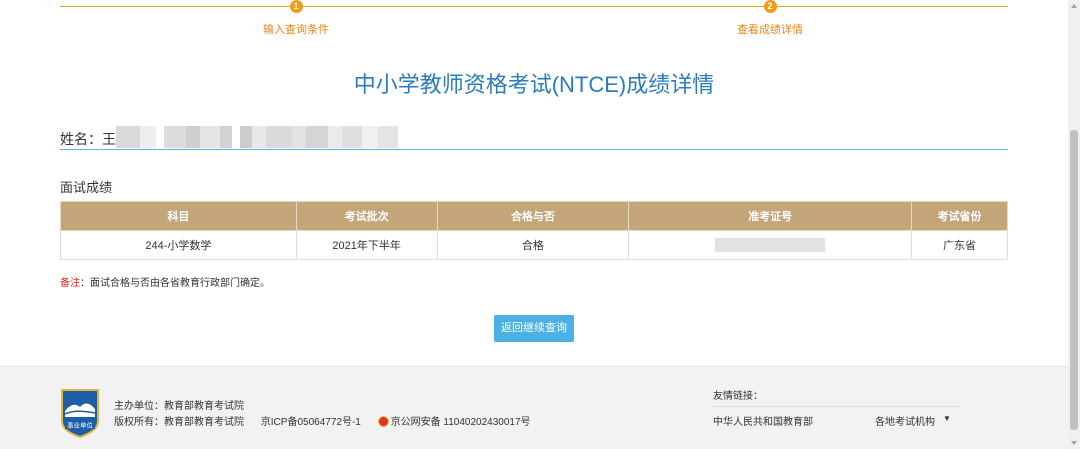 The height and width of the screenshot is (449, 1080). What do you see at coordinates (311, 422) in the screenshot?
I see `footer-icp: 京ICP备05064772号-1` at bounding box center [311, 422].